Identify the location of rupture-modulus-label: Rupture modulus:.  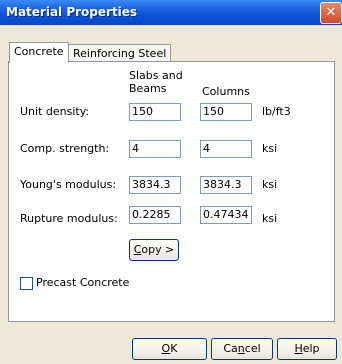
(69, 218).